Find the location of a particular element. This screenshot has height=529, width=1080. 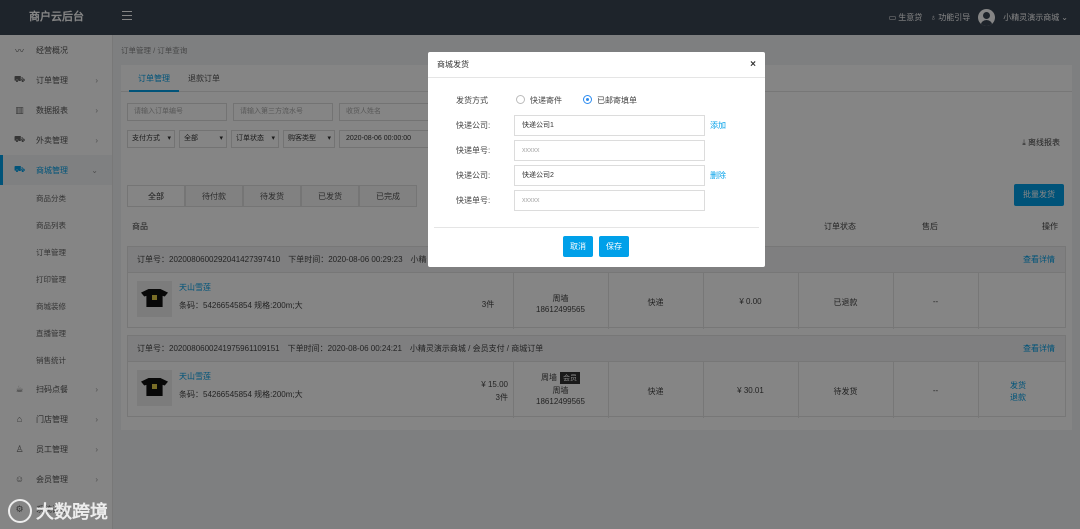

company2-label: 快递公司: is located at coordinates (473, 175).